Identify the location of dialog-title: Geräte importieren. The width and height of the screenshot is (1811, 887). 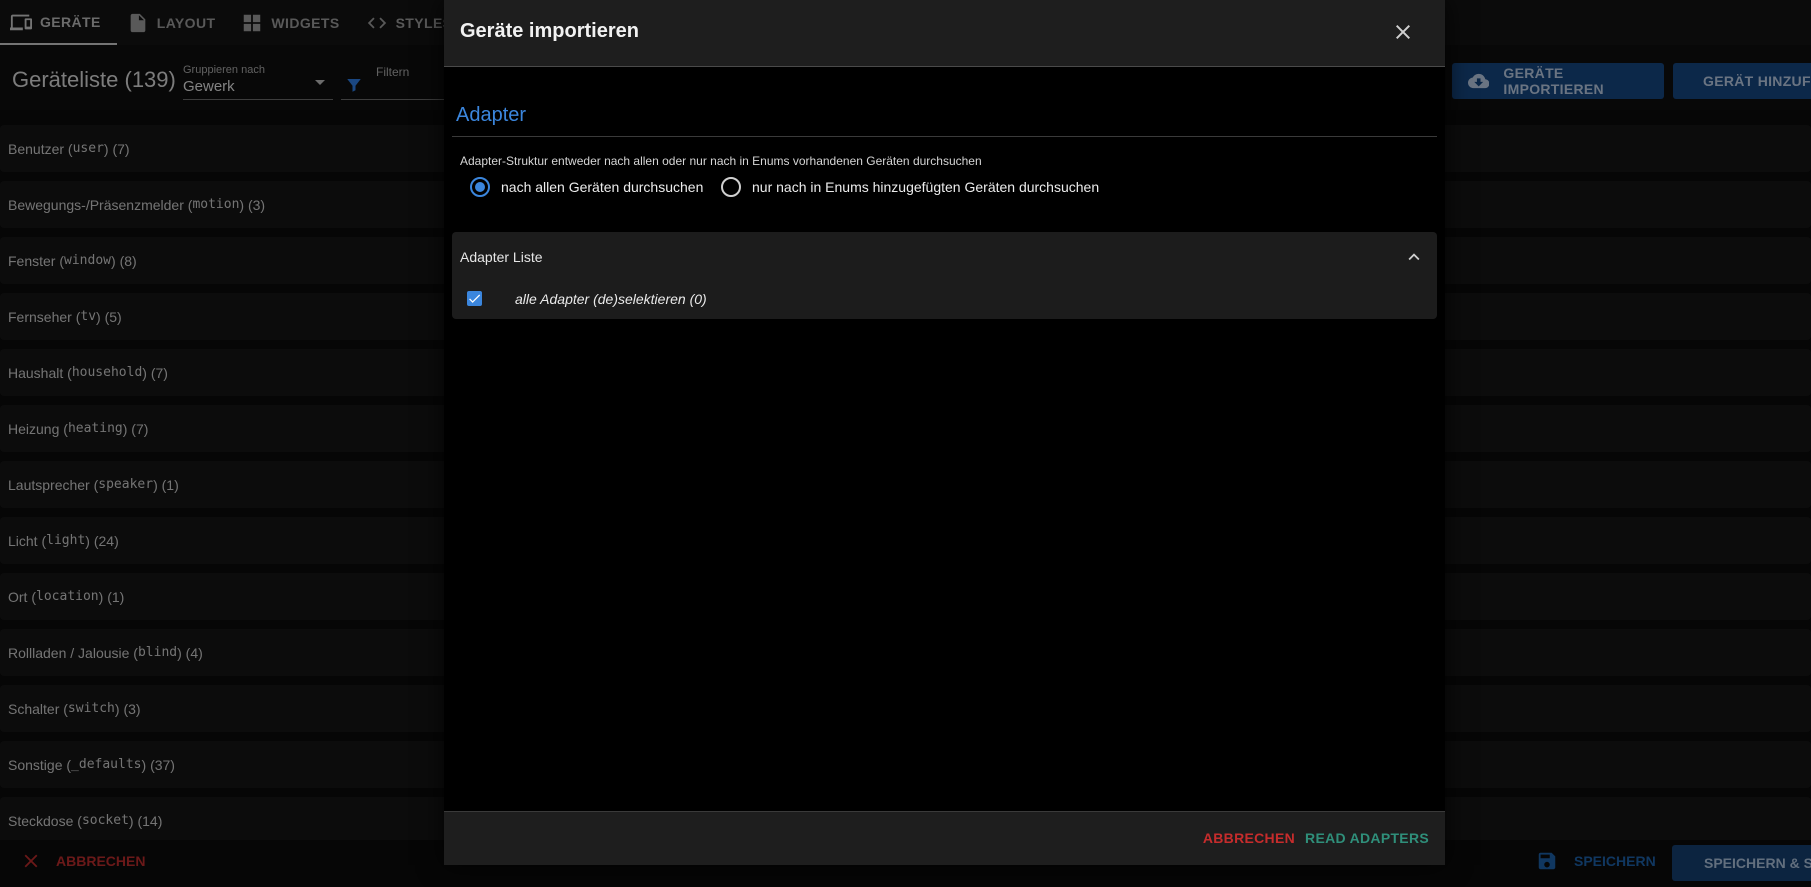
(549, 31).